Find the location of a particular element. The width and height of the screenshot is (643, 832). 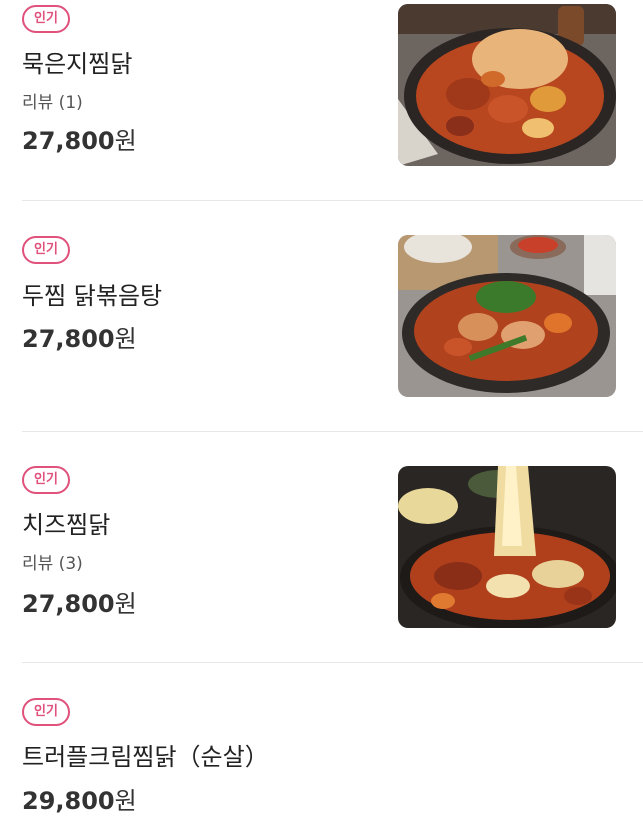

menu-item-name: 두찜 닭볶음탕 is located at coordinates (92, 296).